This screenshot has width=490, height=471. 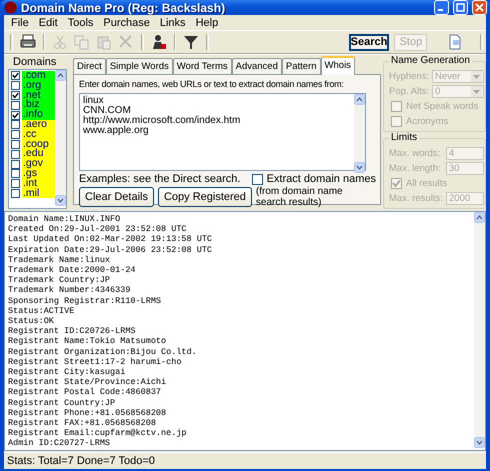 I want to click on tab: Advanced, so click(x=257, y=66).